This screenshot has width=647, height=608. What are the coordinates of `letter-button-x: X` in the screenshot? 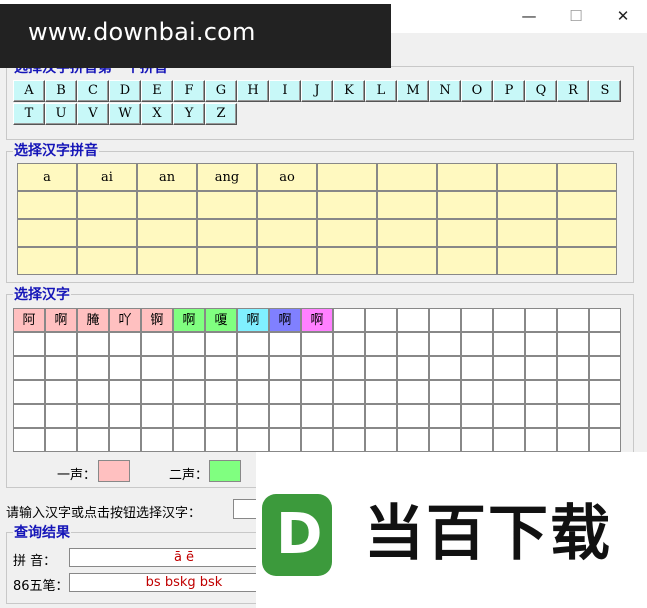 It's located at (157, 114).